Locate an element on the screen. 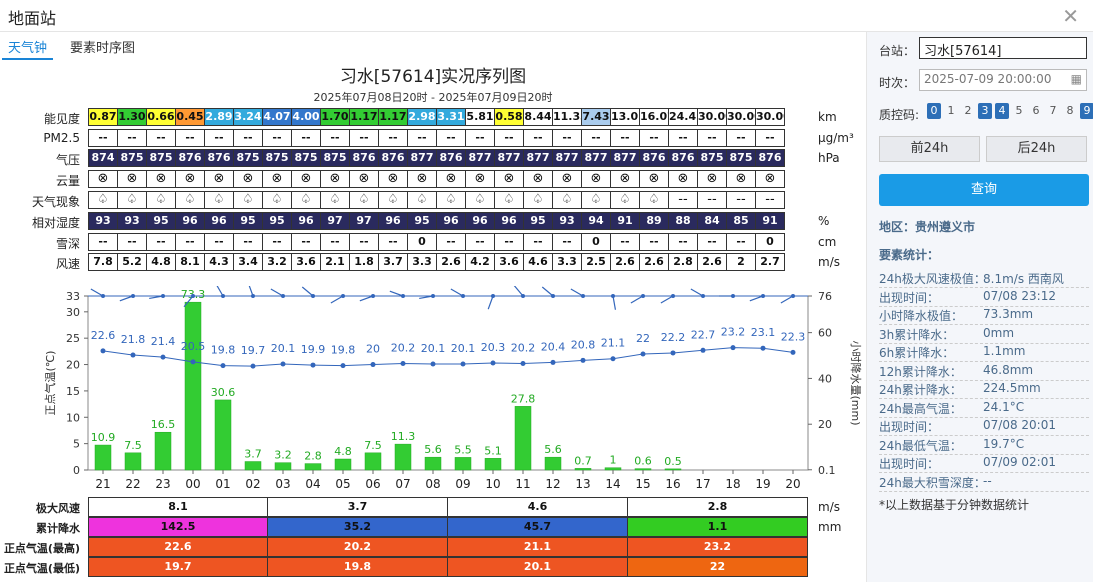 The image size is (1093, 582). summary-cell: 23.2 is located at coordinates (717, 547).